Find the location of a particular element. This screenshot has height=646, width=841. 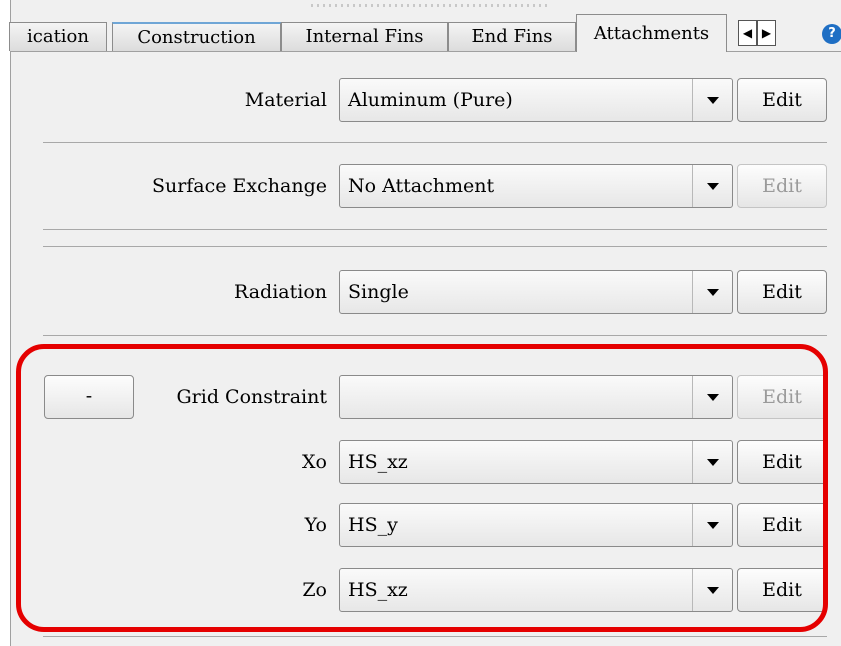

yo-edit-button: Edit is located at coordinates (782, 525).